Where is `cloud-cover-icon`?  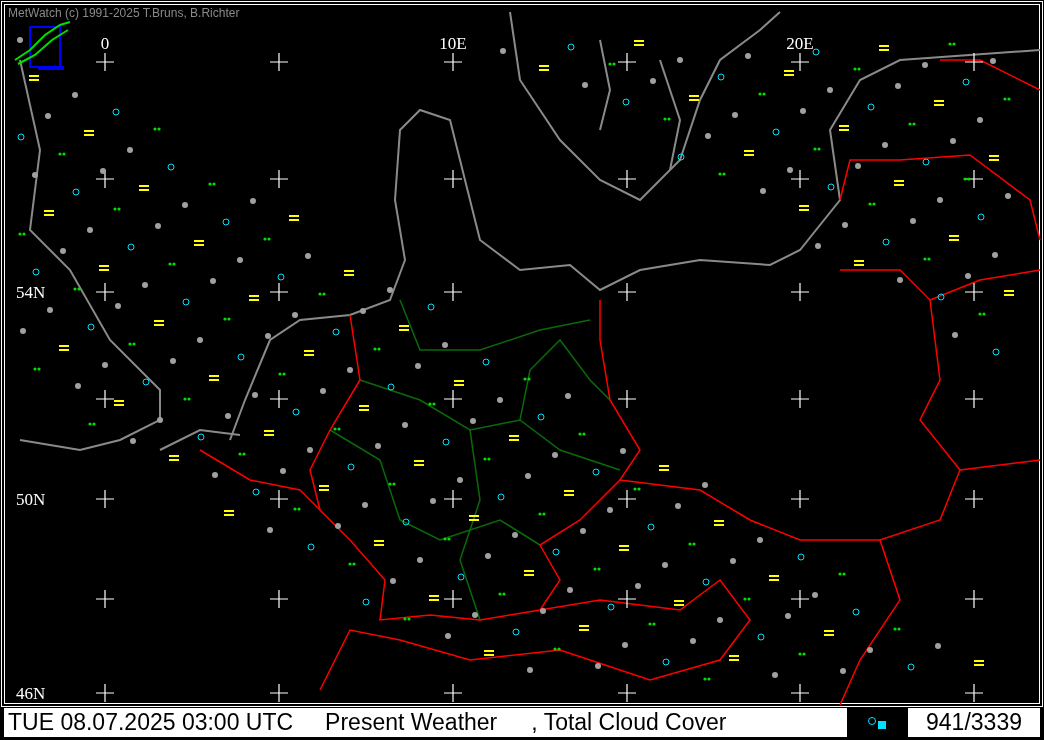 cloud-cover-icon is located at coordinates (877, 722).